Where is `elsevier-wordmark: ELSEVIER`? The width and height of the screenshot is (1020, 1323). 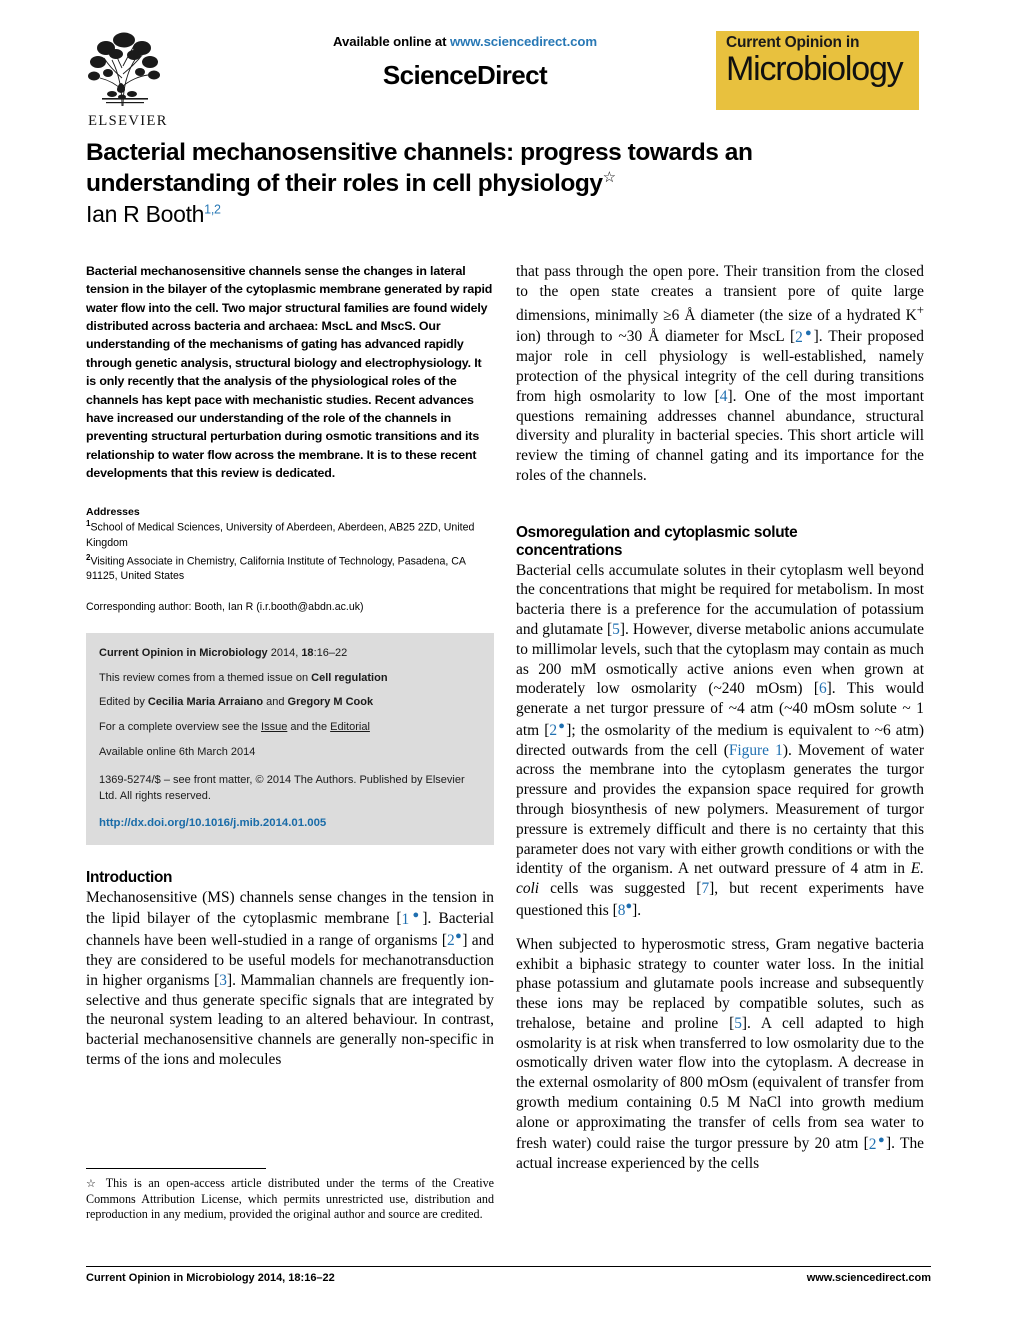 elsevier-wordmark: ELSEVIER is located at coordinates (128, 121).